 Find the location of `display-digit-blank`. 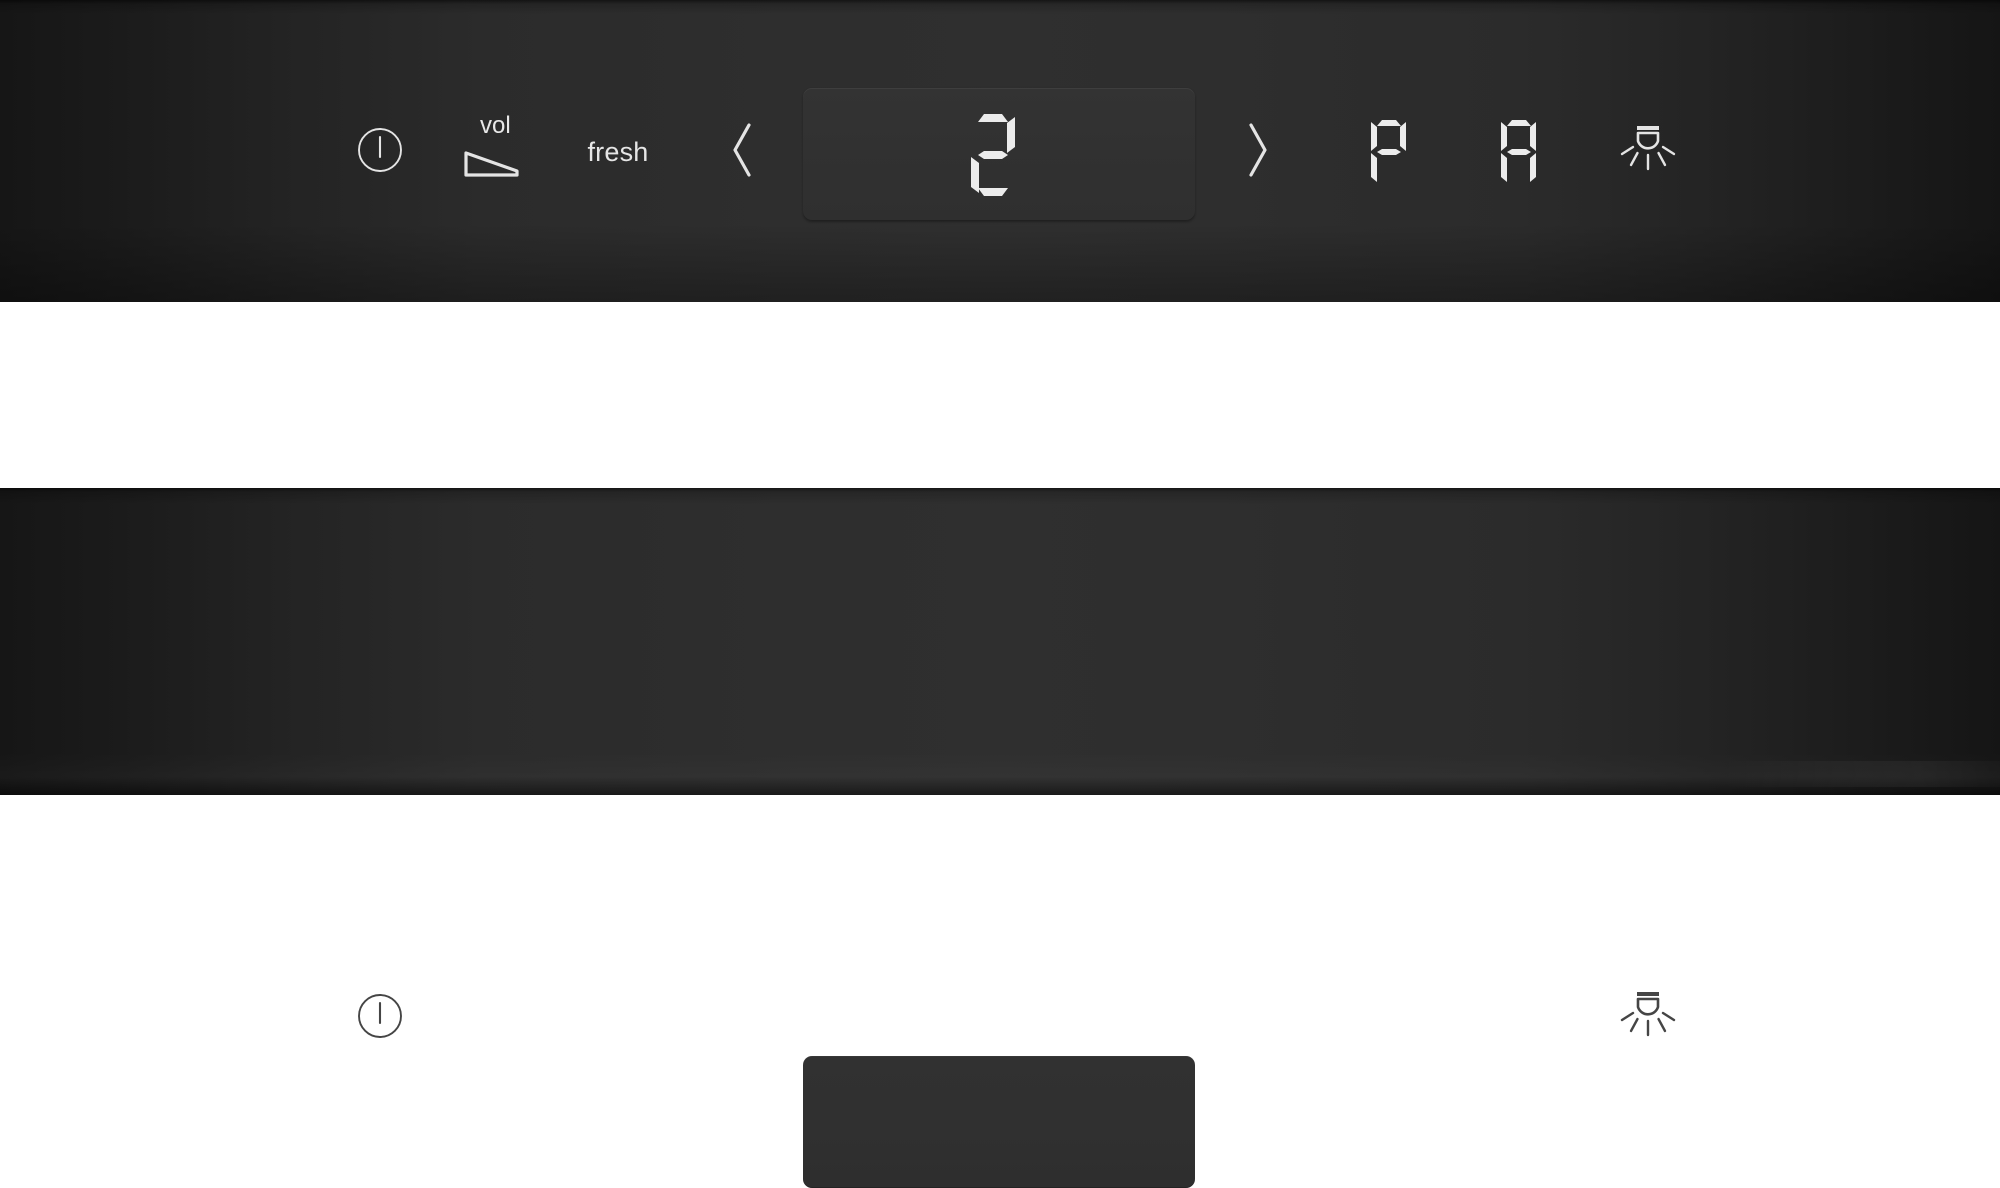

display-digit-blank is located at coordinates (993, 1123).